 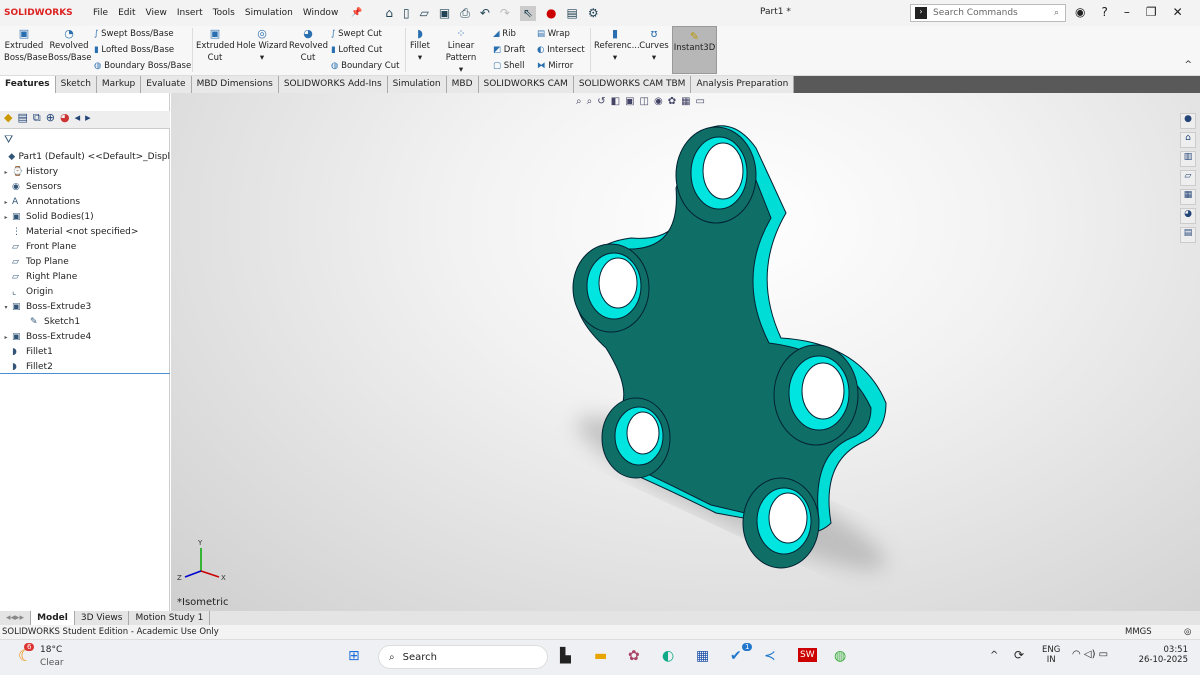 I want to click on options-gear-icon: ⚙, so click(x=593, y=13).